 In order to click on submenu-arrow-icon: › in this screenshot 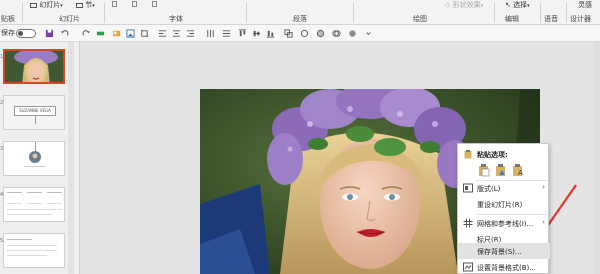, I will do `click(543, 222)`.